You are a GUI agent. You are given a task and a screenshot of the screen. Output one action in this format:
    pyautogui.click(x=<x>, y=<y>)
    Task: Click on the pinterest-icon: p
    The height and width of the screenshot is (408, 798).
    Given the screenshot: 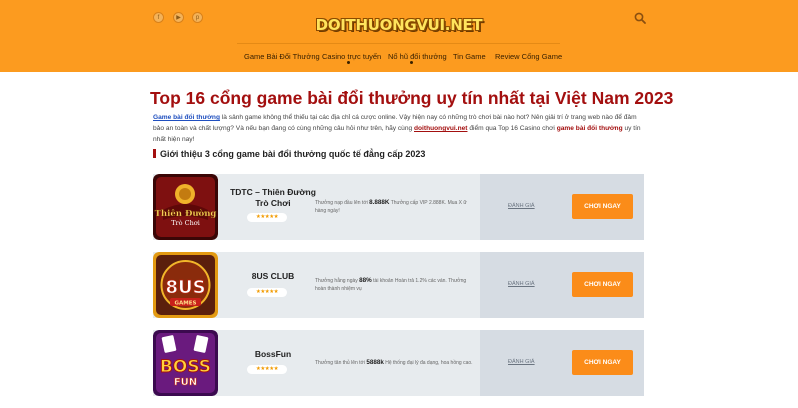 What is the action you would take?
    pyautogui.click(x=197, y=17)
    